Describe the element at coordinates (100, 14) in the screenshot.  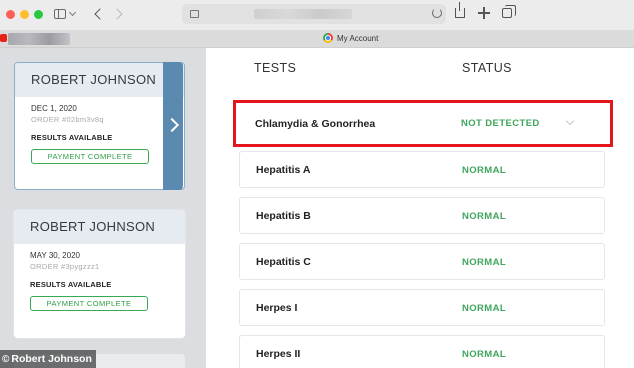
I see `back-arrow-icon` at that location.